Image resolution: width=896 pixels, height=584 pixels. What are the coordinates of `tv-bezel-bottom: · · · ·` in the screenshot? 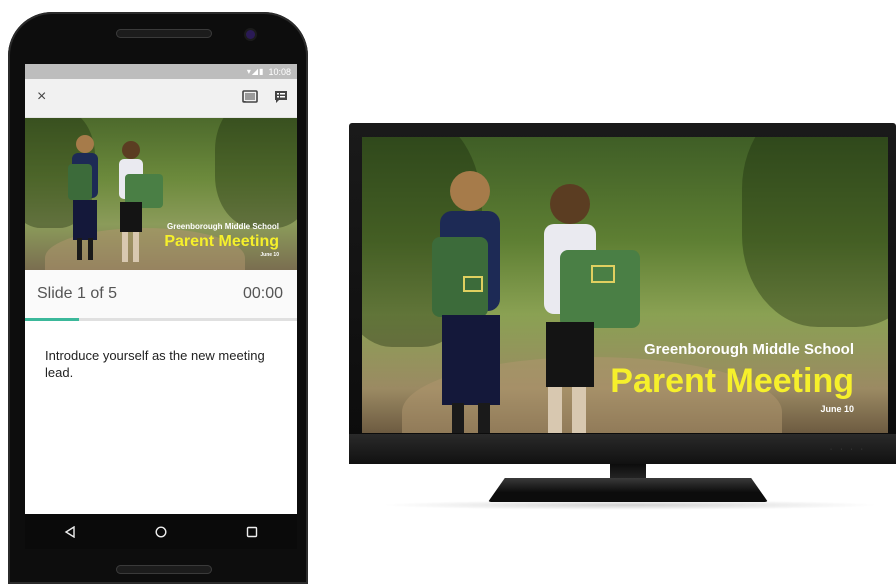 It's located at (622, 449).